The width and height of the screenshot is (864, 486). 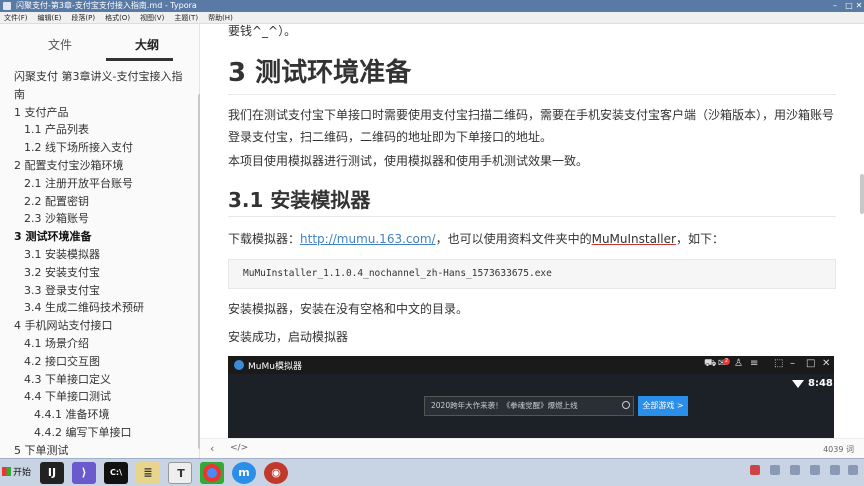 What do you see at coordinates (62, 272) in the screenshot?
I see `outline-item: 3.2 安装支付宝` at bounding box center [62, 272].